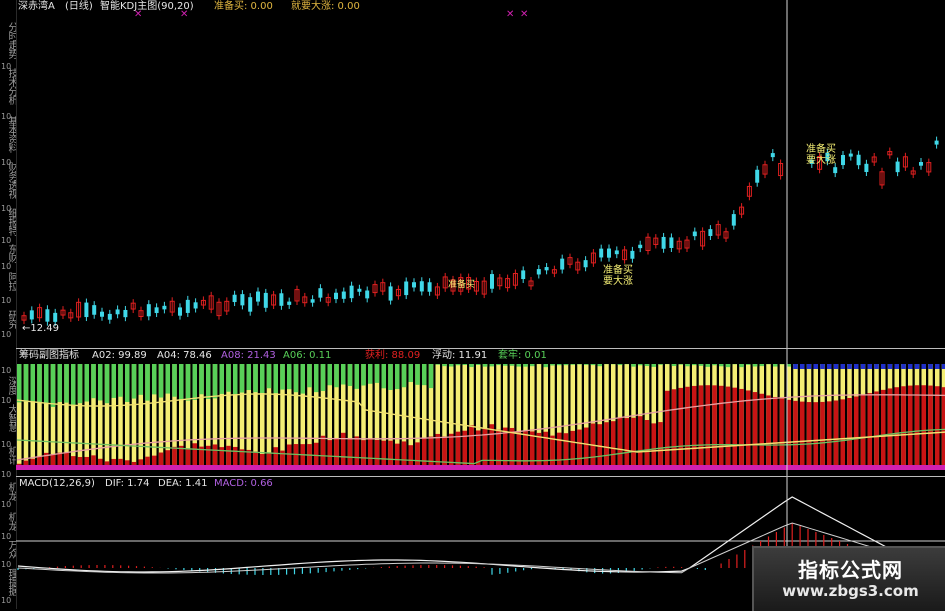 Image resolution: width=945 pixels, height=611 pixels. I want to click on macd-dif: DIF: 1.74, so click(127, 484).